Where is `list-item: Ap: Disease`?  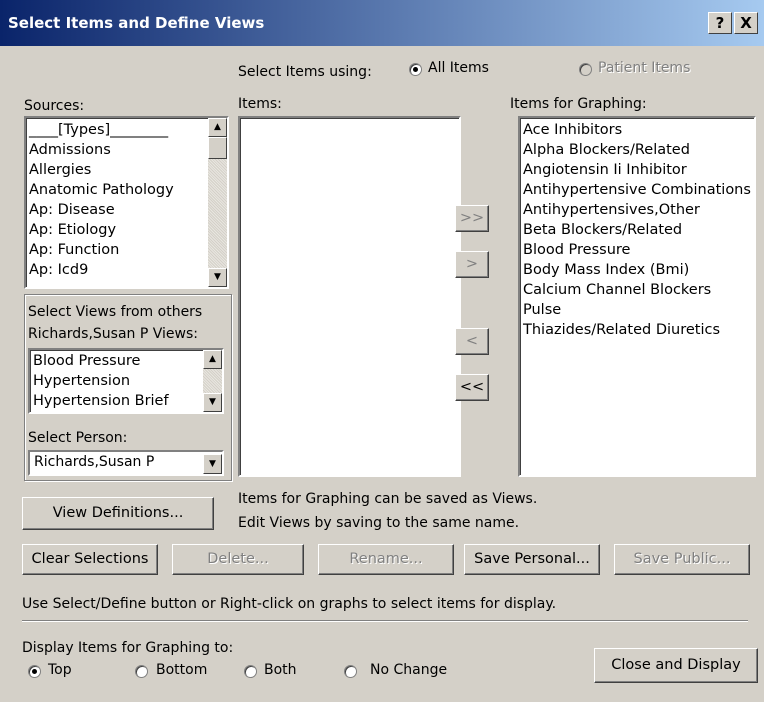 list-item: Ap: Disease is located at coordinates (126, 210).